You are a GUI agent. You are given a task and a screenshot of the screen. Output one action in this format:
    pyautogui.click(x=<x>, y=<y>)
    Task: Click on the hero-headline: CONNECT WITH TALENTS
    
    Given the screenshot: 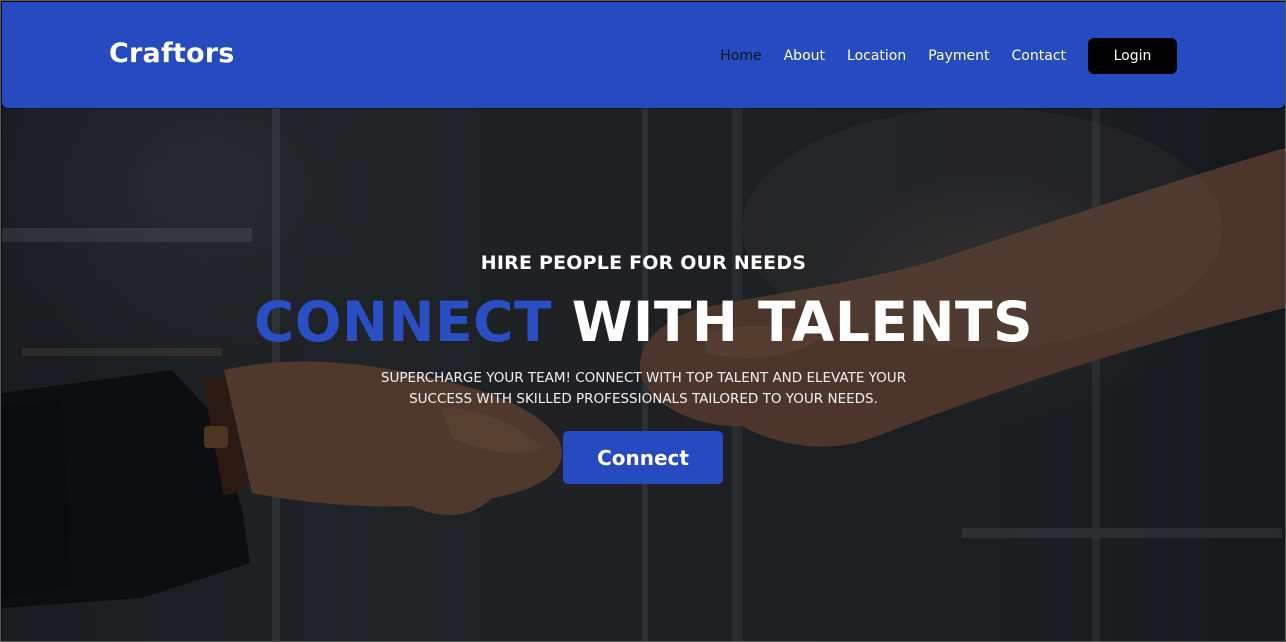 What is the action you would take?
    pyautogui.click(x=643, y=322)
    